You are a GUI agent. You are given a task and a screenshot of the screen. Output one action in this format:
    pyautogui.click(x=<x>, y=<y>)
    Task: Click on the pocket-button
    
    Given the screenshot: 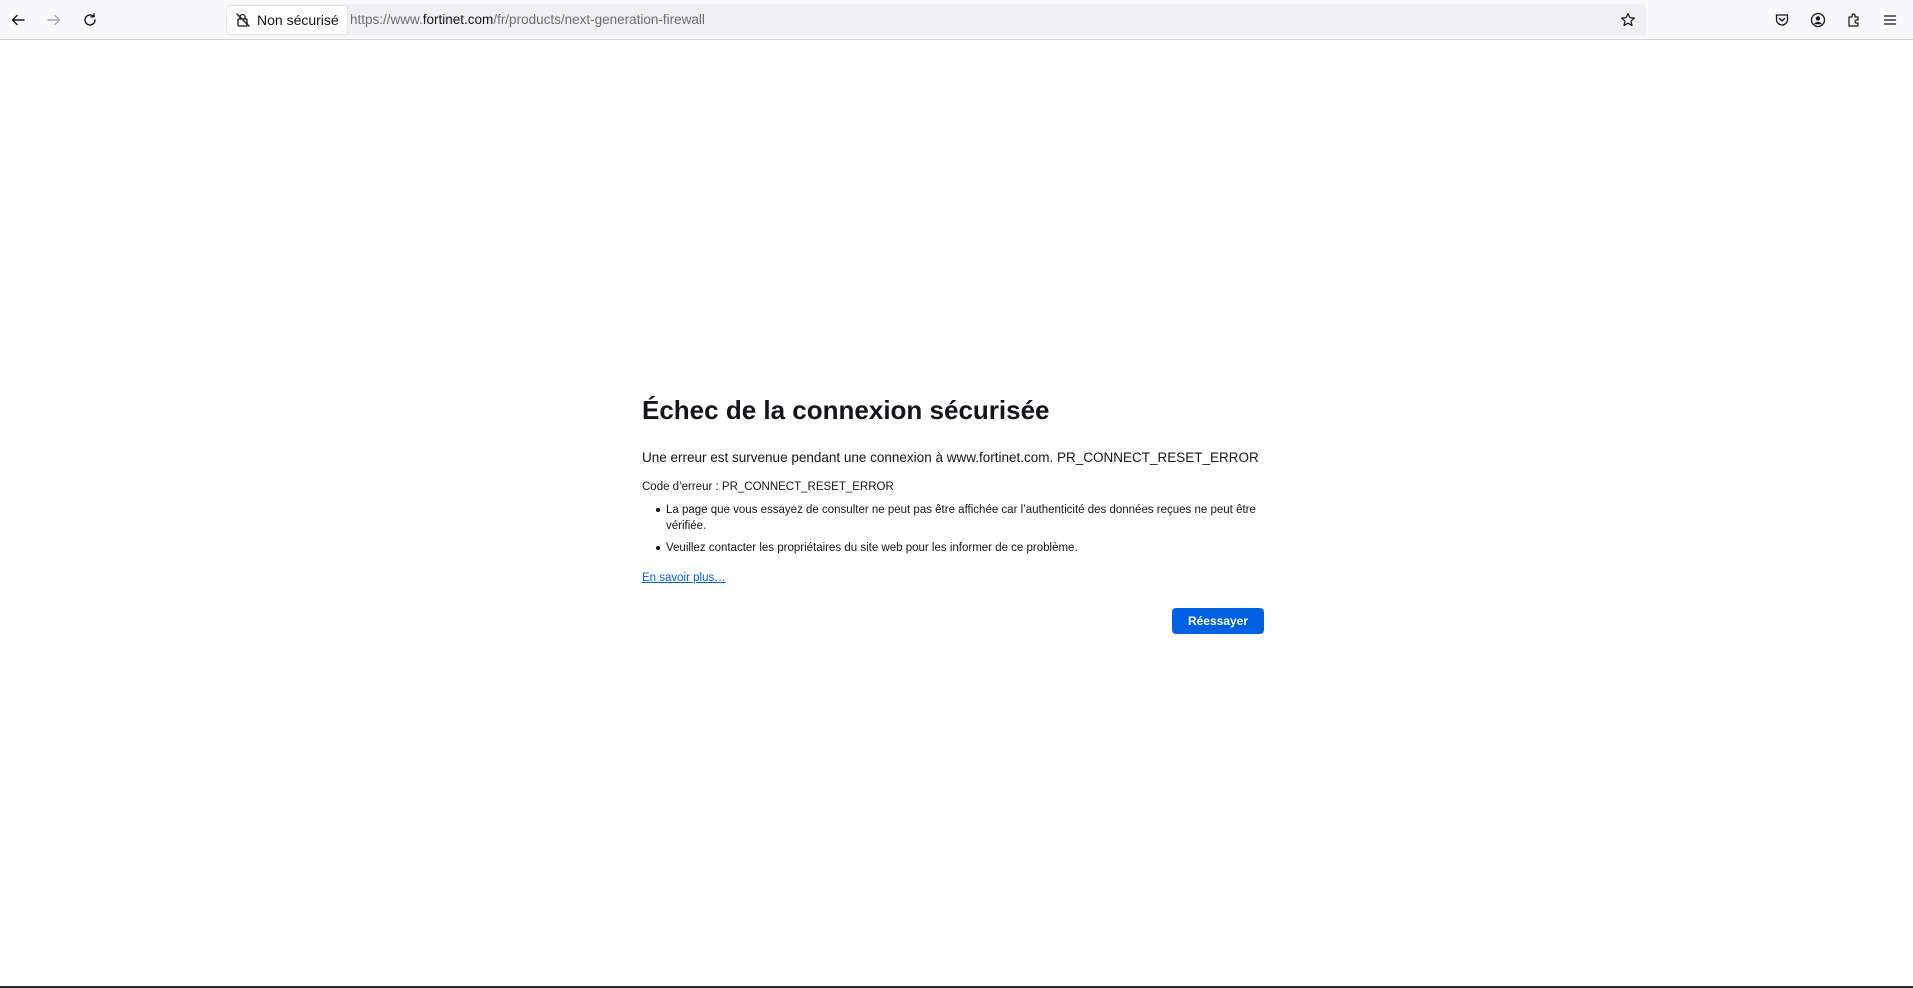 What is the action you would take?
    pyautogui.click(x=1782, y=20)
    